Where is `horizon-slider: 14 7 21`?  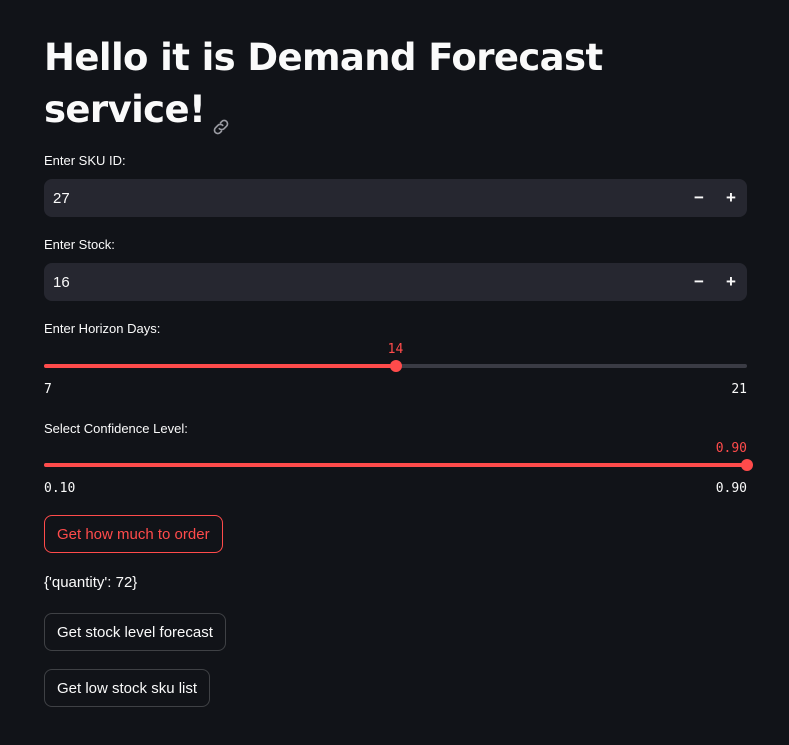
horizon-slider: 14 7 21 is located at coordinates (395, 370).